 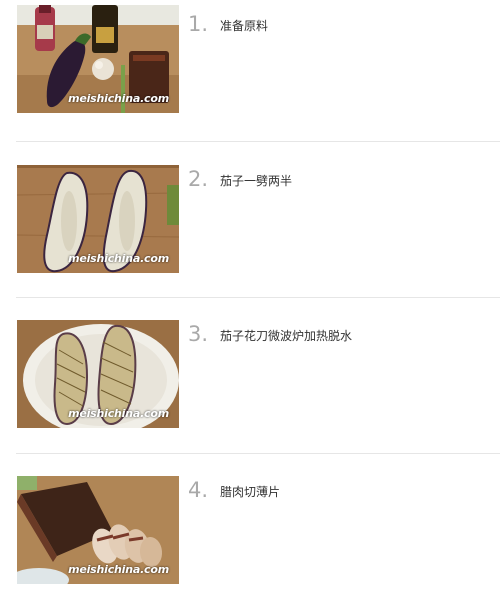 I want to click on step-number: 1., so click(x=198, y=24).